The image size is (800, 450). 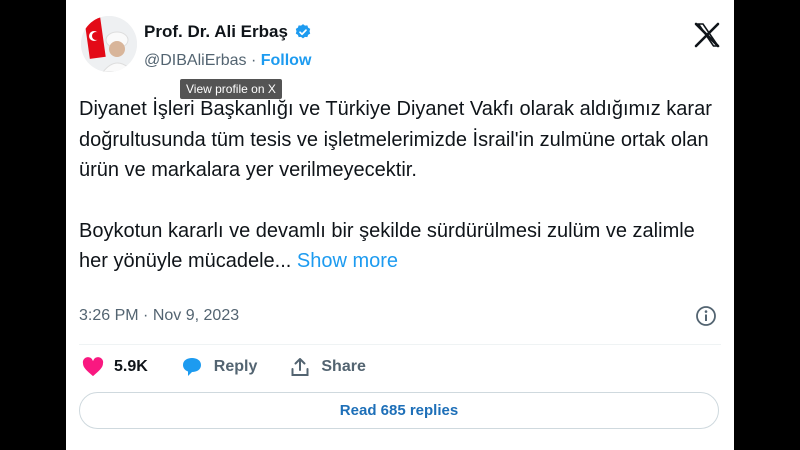 What do you see at coordinates (343, 366) in the screenshot?
I see `share-label: Share` at bounding box center [343, 366].